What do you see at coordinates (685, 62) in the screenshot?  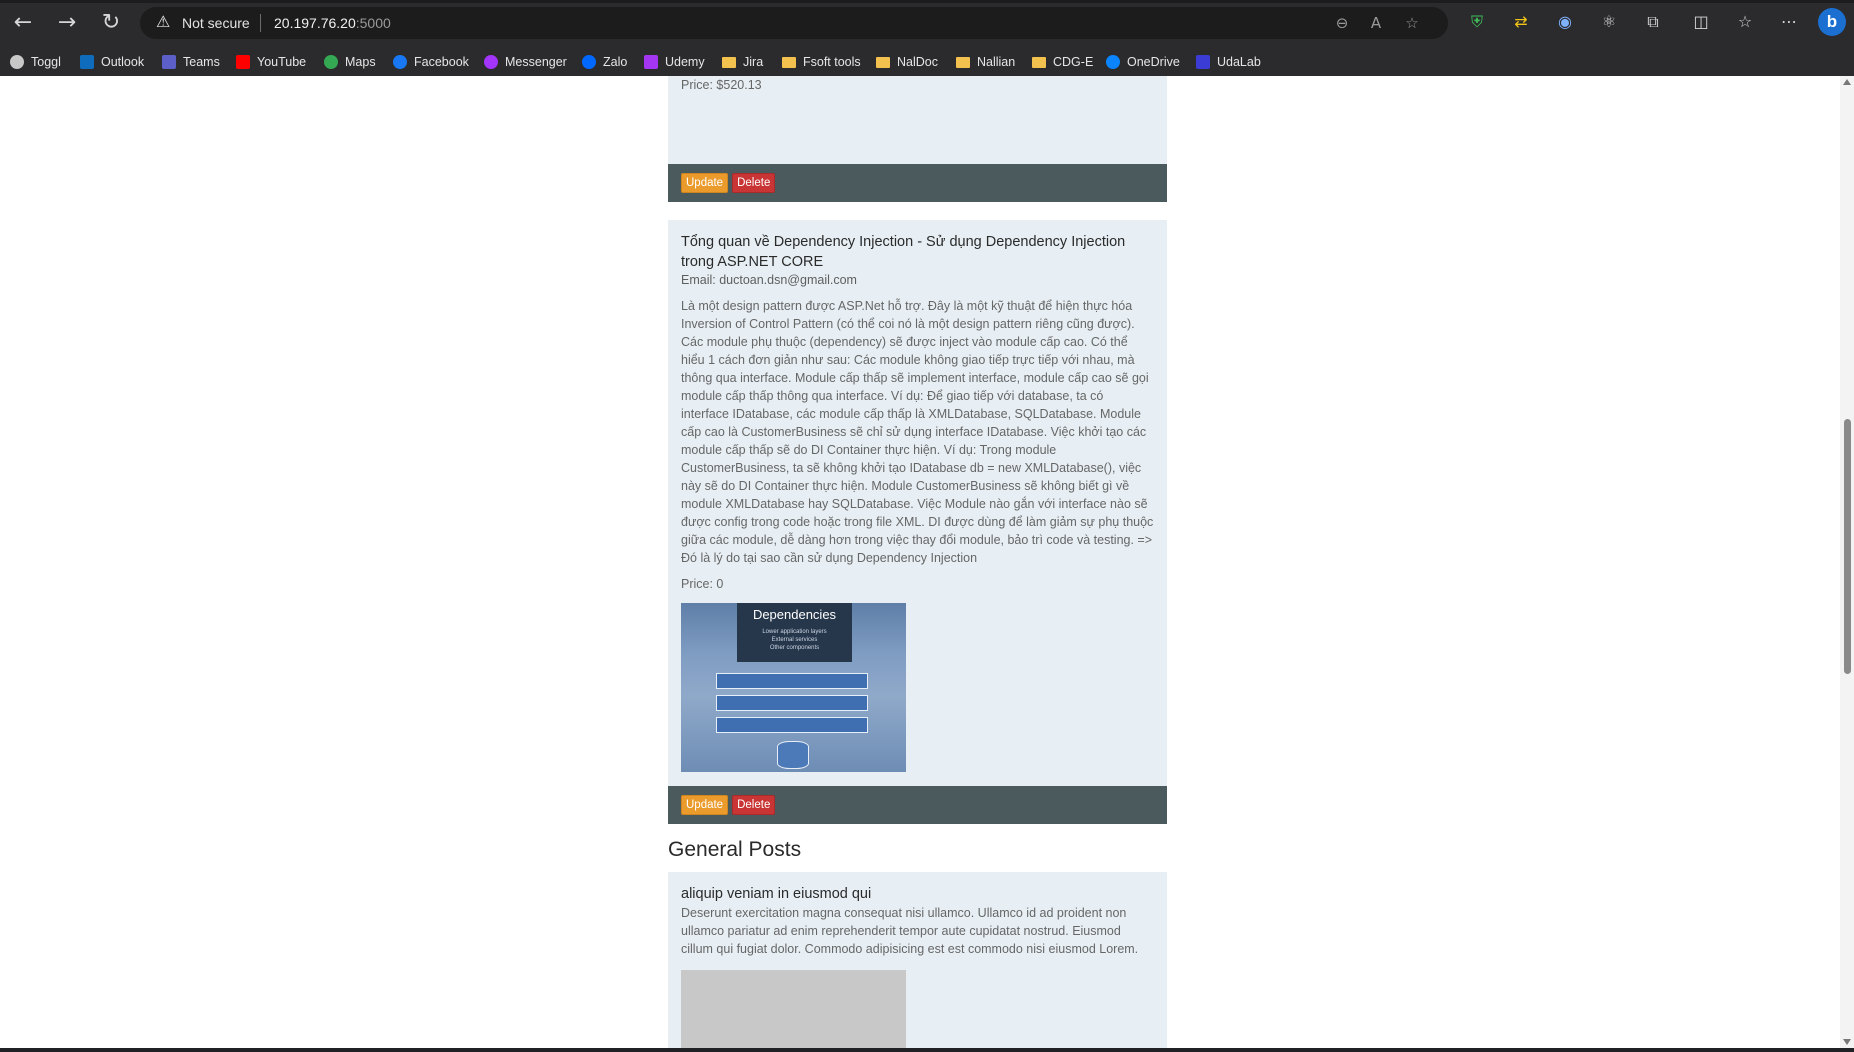 I see `bookmark-label: Udemy` at bounding box center [685, 62].